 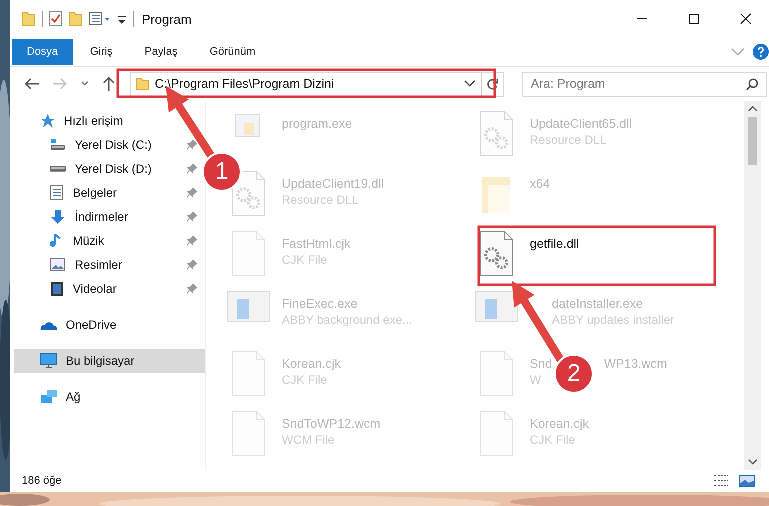 What do you see at coordinates (109, 84) in the screenshot?
I see `up-arrow-icon` at bounding box center [109, 84].